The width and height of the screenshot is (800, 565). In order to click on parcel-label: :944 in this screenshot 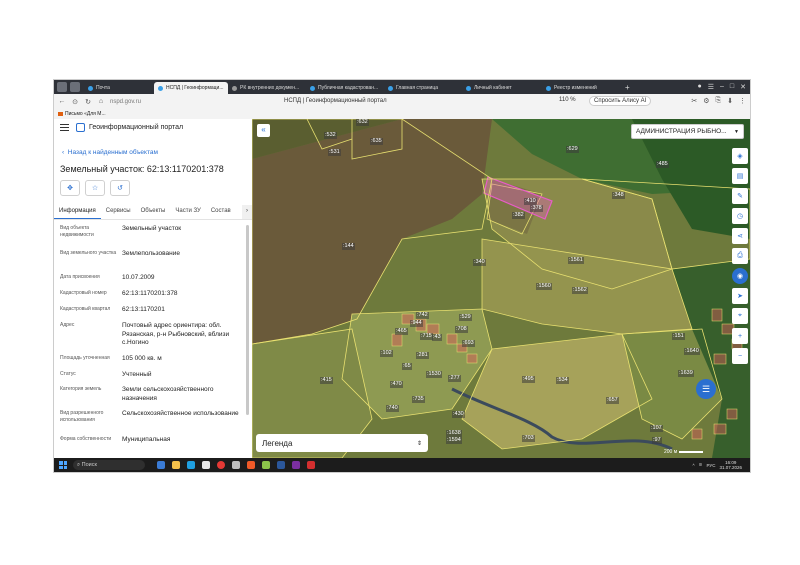, I will do `click(416, 323)`.